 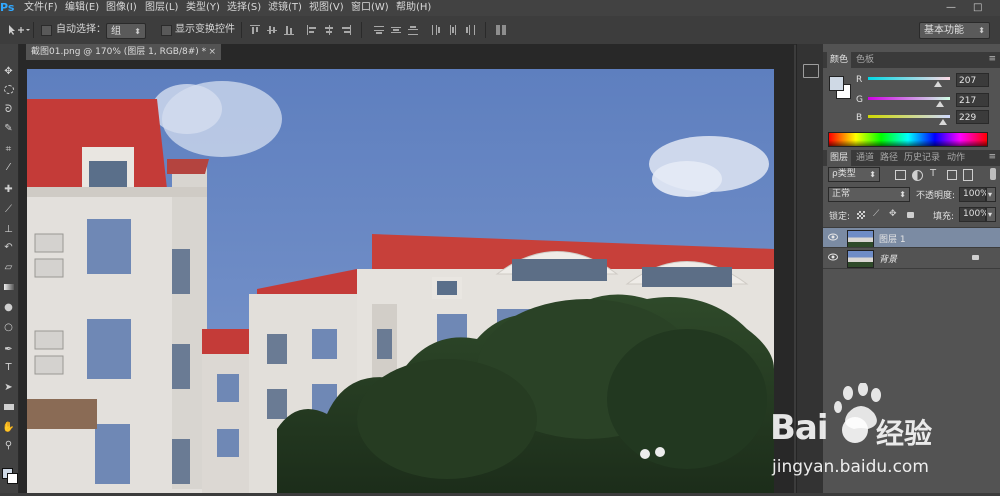 What do you see at coordinates (212, 52) in the screenshot?
I see `close-icon: ×` at bounding box center [212, 52].